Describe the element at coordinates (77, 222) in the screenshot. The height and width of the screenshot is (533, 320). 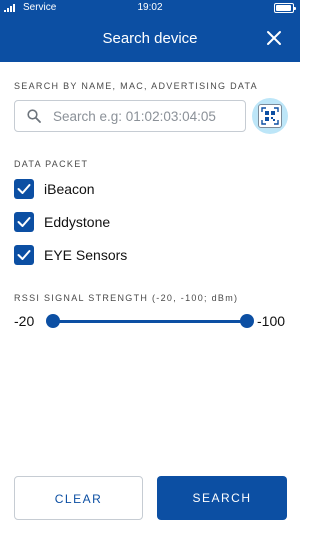
I see `checkbox-label: Eddystone` at that location.